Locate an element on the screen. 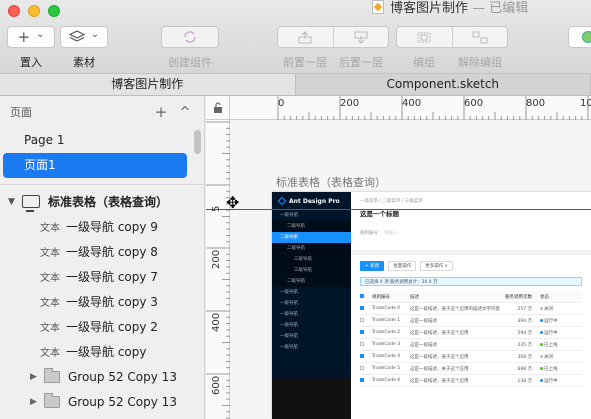 This screenshot has height=419, width=591. send-backward-icon is located at coordinates (361, 37).